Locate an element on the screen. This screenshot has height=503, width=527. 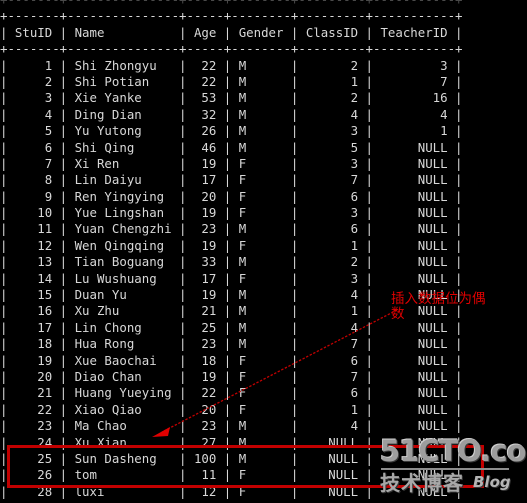
table-row: | 16 | Xu Zhu | 21 | M | 1 | NULL | is located at coordinates (231, 311).